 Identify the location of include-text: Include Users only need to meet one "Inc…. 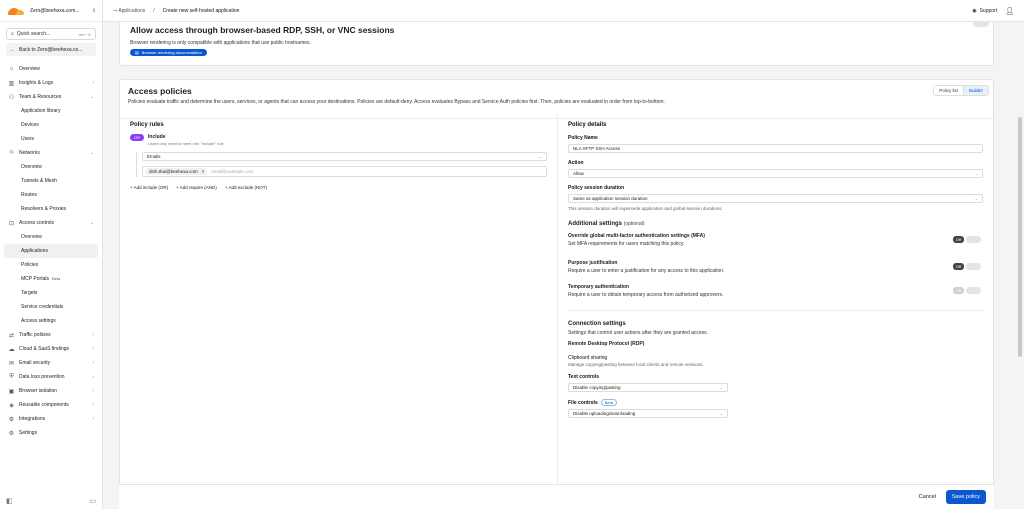
(186, 140).